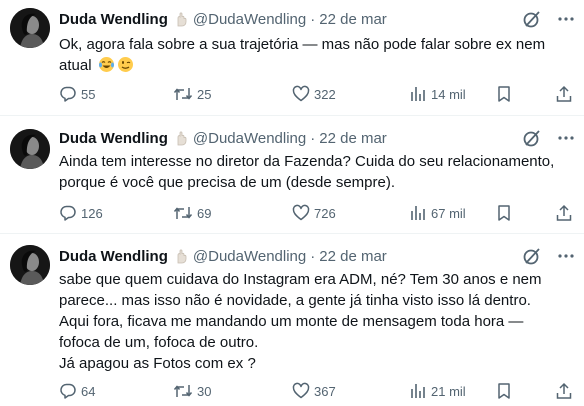 This screenshot has width=584, height=406. Describe the element at coordinates (204, 213) in the screenshot. I see `repost-count: 69` at that location.